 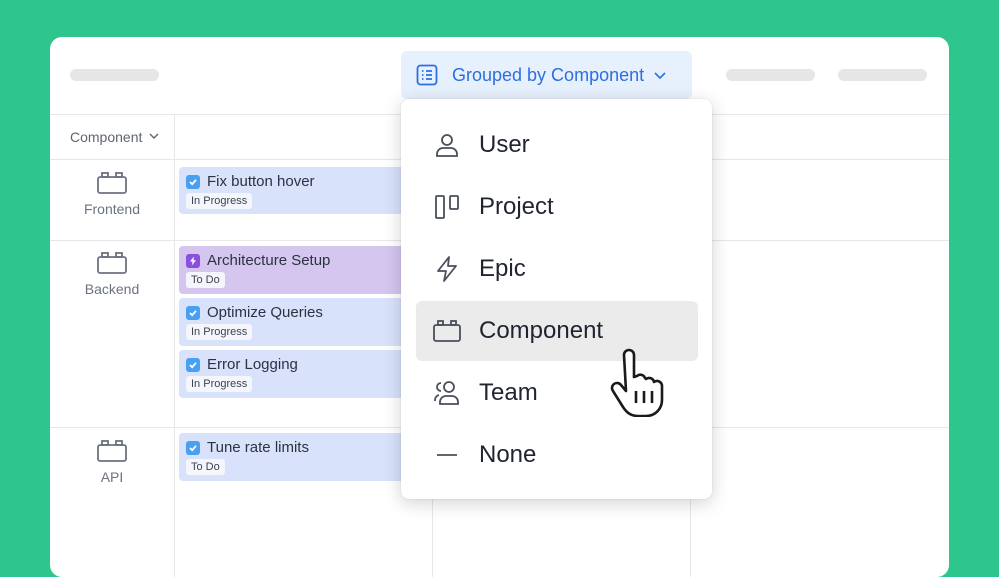 I want to click on menu-item-epic: Epic, so click(x=557, y=269).